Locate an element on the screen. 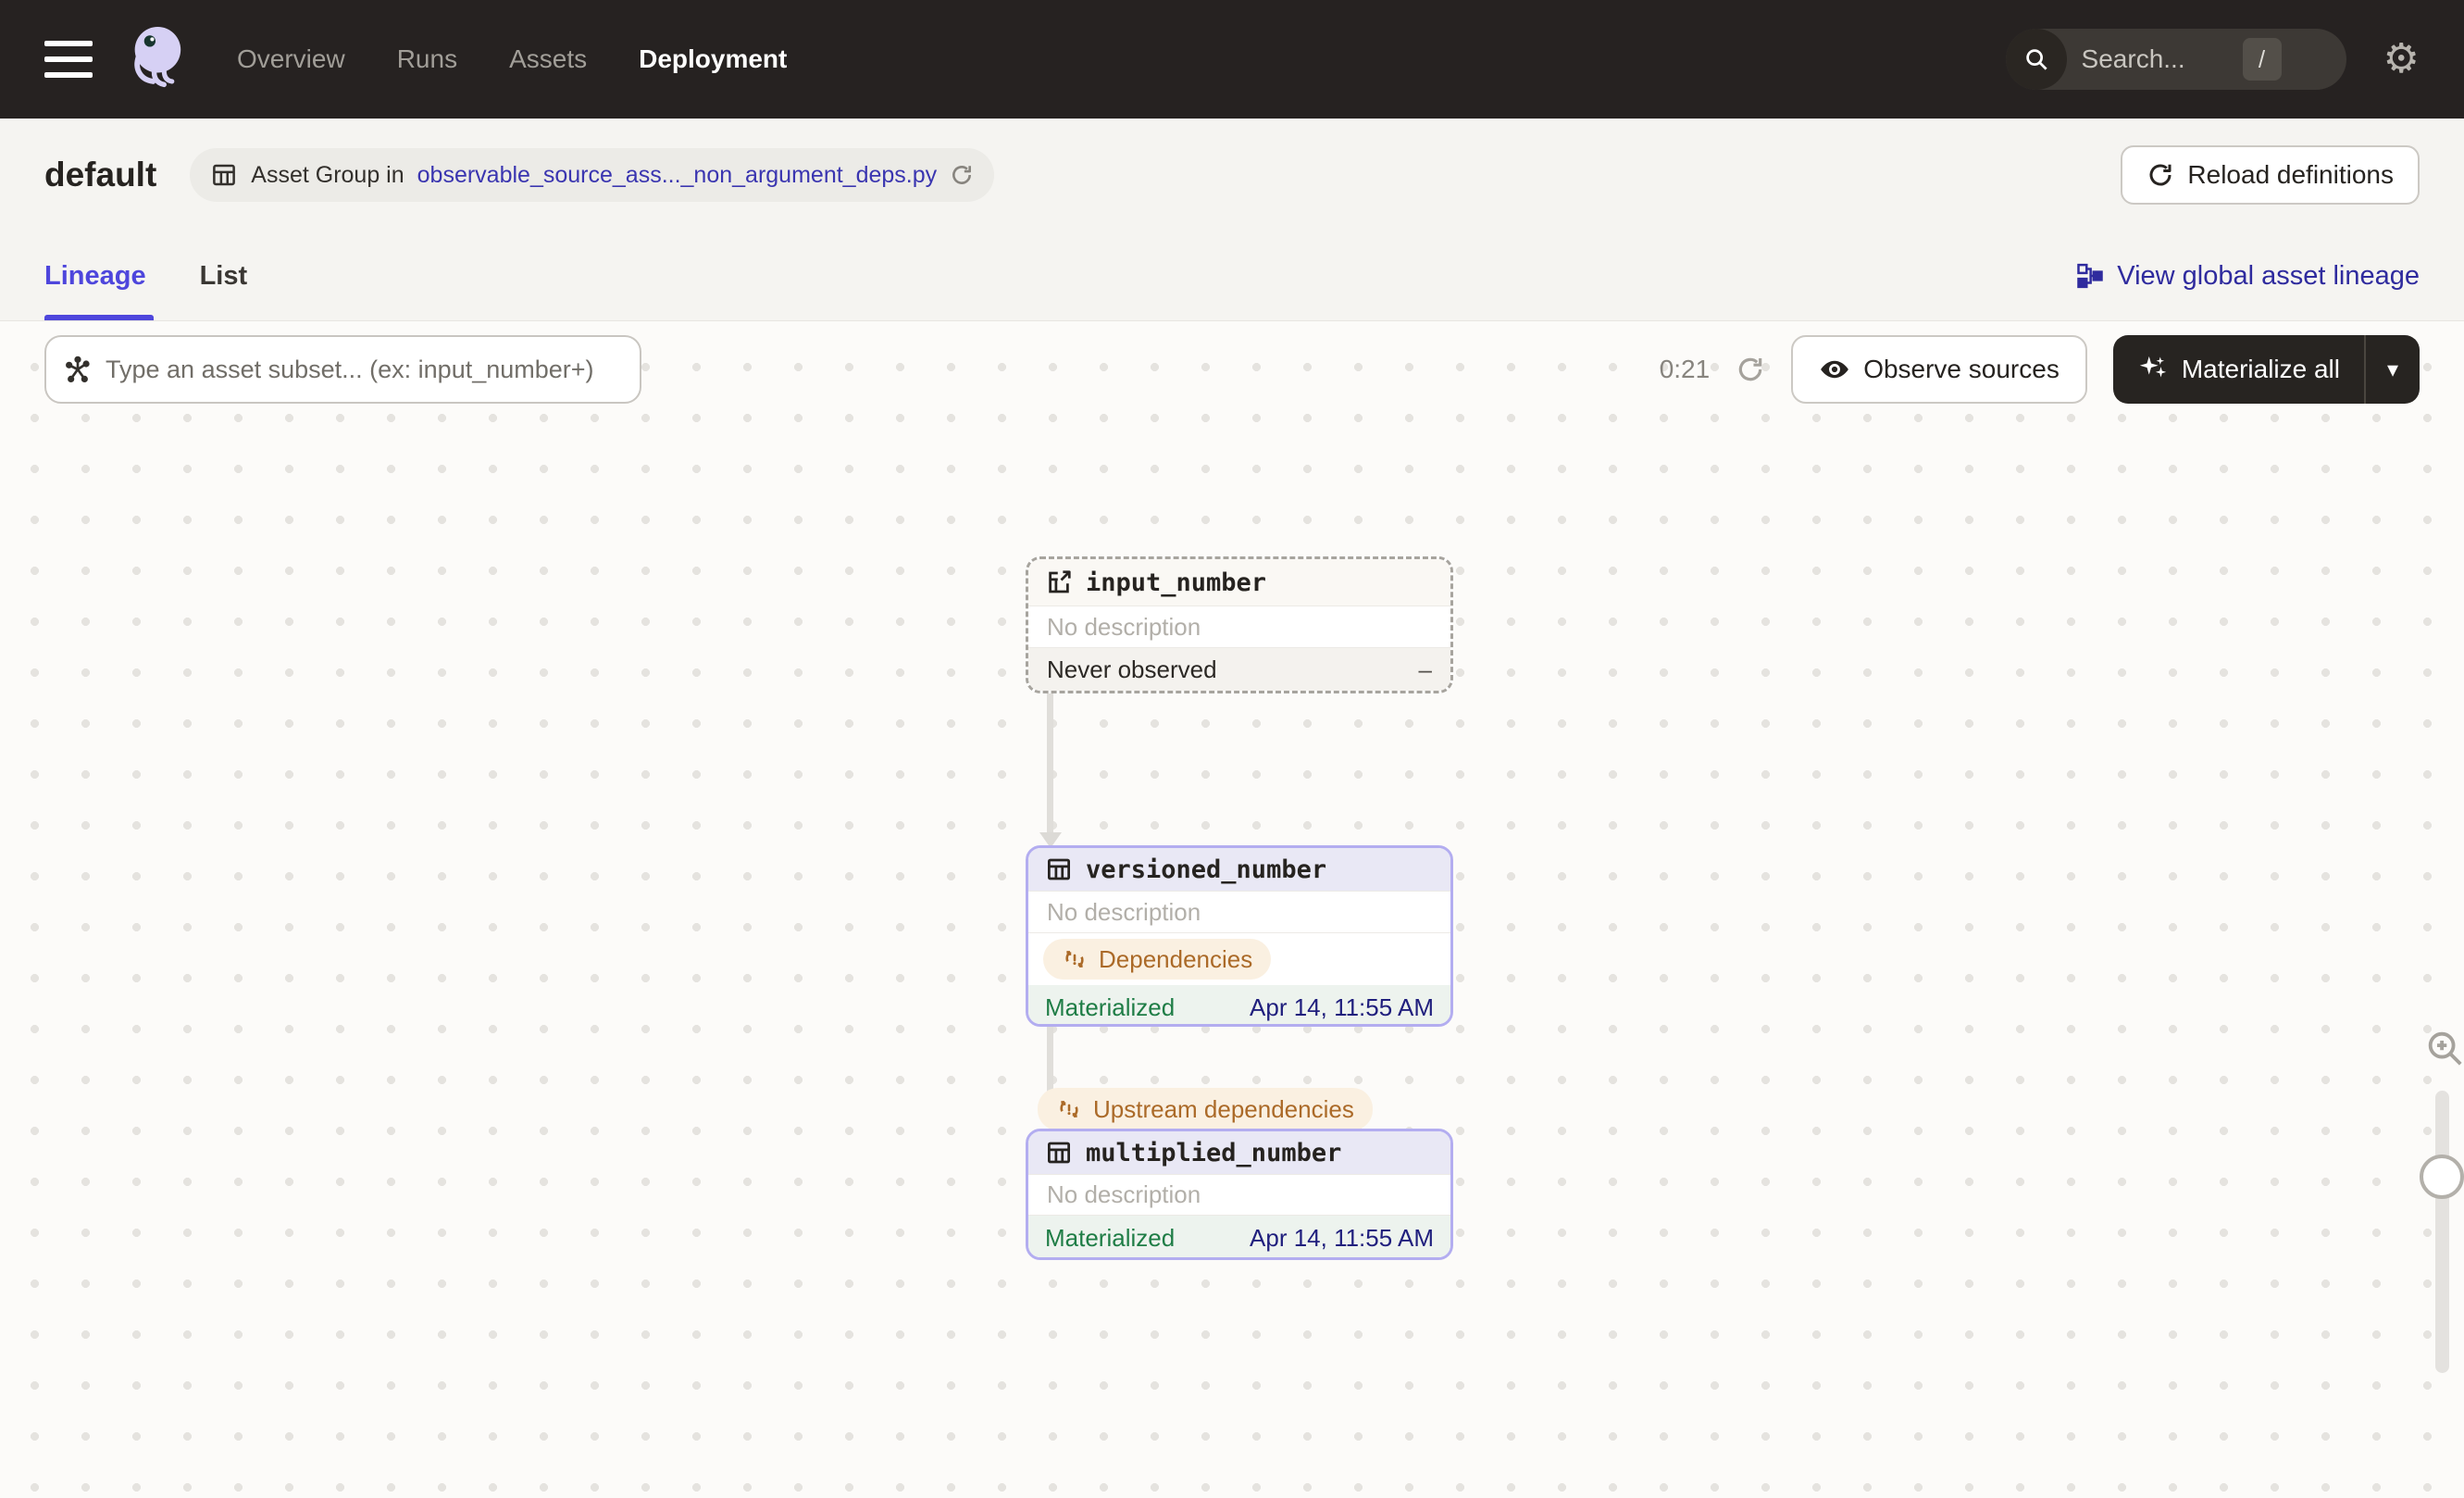  dependencies-changed-badge: Dependencies is located at coordinates (1157, 959).